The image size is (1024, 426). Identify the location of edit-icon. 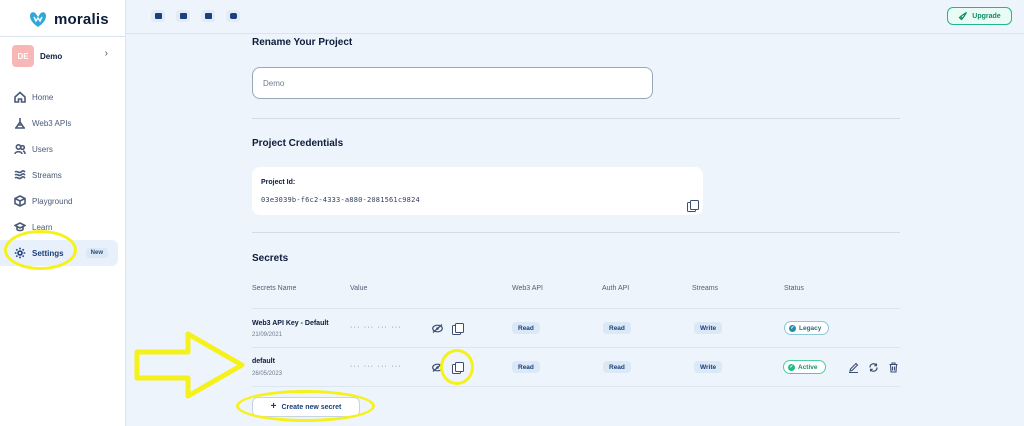
(853, 367).